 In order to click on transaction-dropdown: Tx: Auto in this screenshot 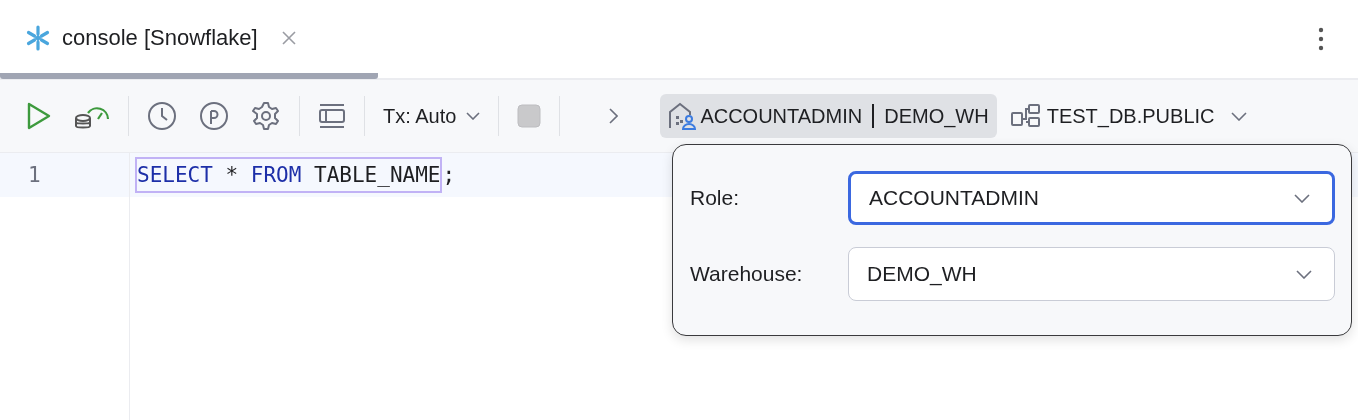, I will do `click(432, 116)`.